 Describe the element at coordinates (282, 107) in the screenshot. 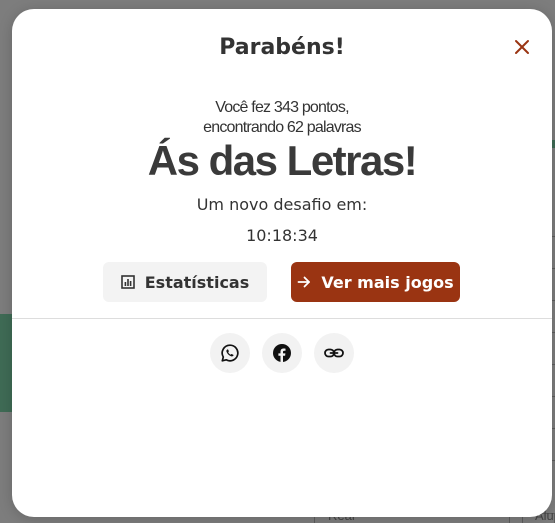

I see `score-summary-line: Você fez 343 pontos,` at that location.